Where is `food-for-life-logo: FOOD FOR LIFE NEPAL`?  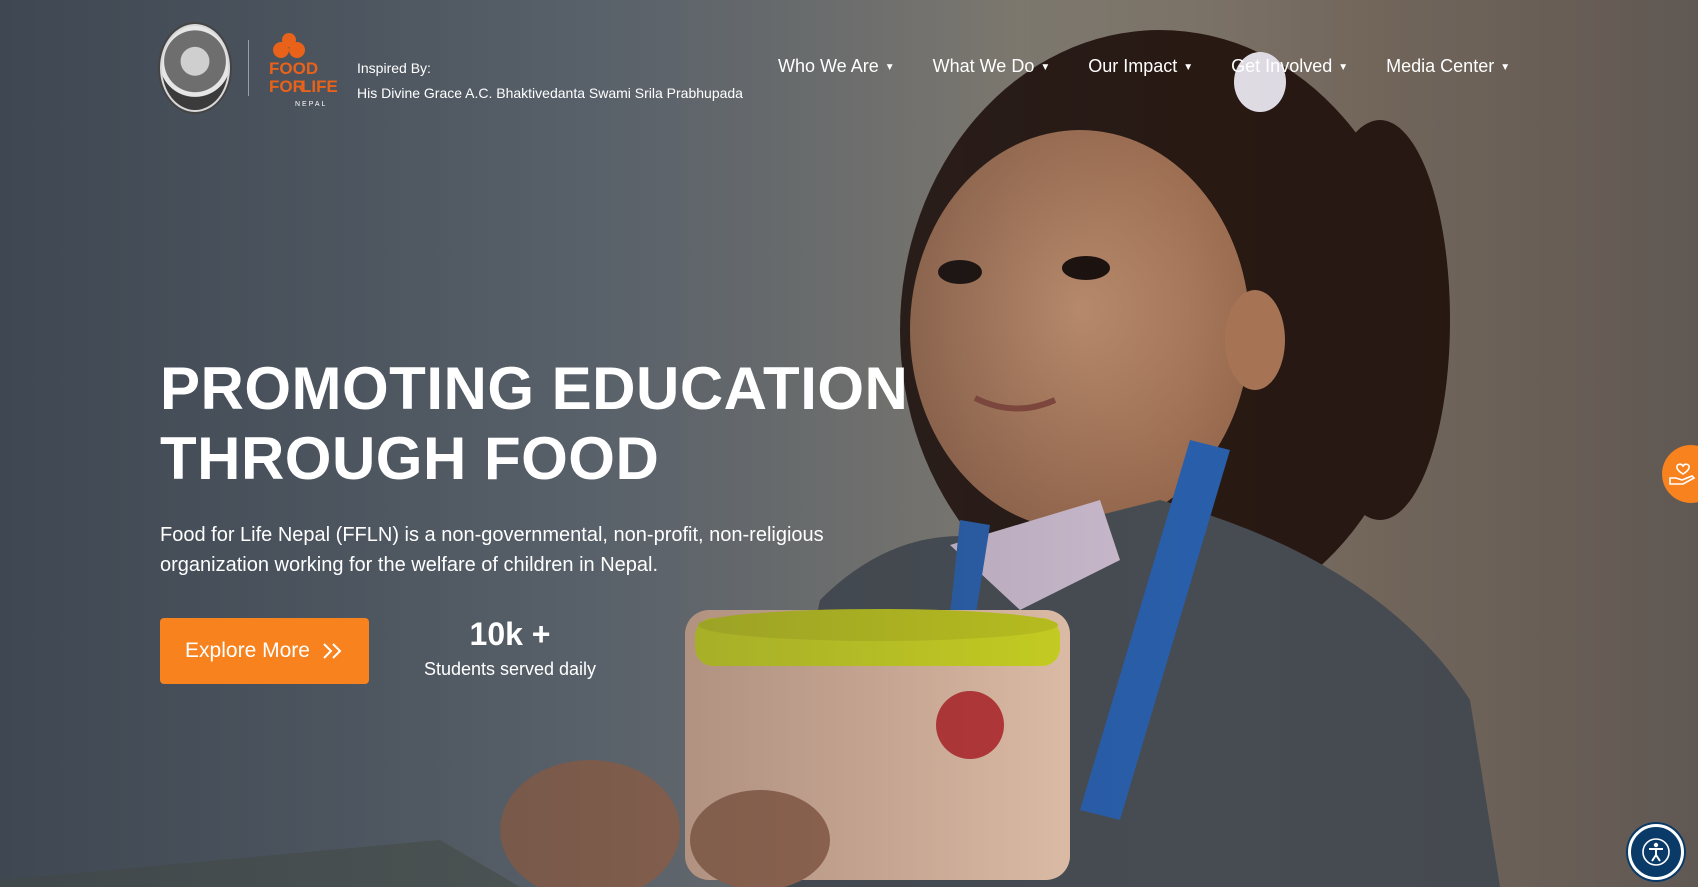
food-for-life-logo: FOOD FOR LIFE NEPAL is located at coordinates (302, 68).